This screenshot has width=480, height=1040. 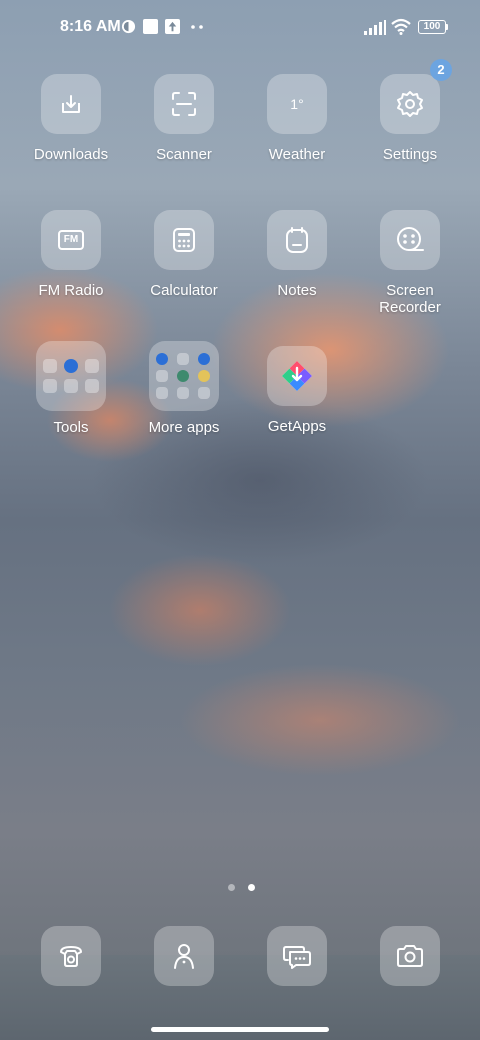 What do you see at coordinates (150, 26) in the screenshot?
I see `notification-square-icon` at bounding box center [150, 26].